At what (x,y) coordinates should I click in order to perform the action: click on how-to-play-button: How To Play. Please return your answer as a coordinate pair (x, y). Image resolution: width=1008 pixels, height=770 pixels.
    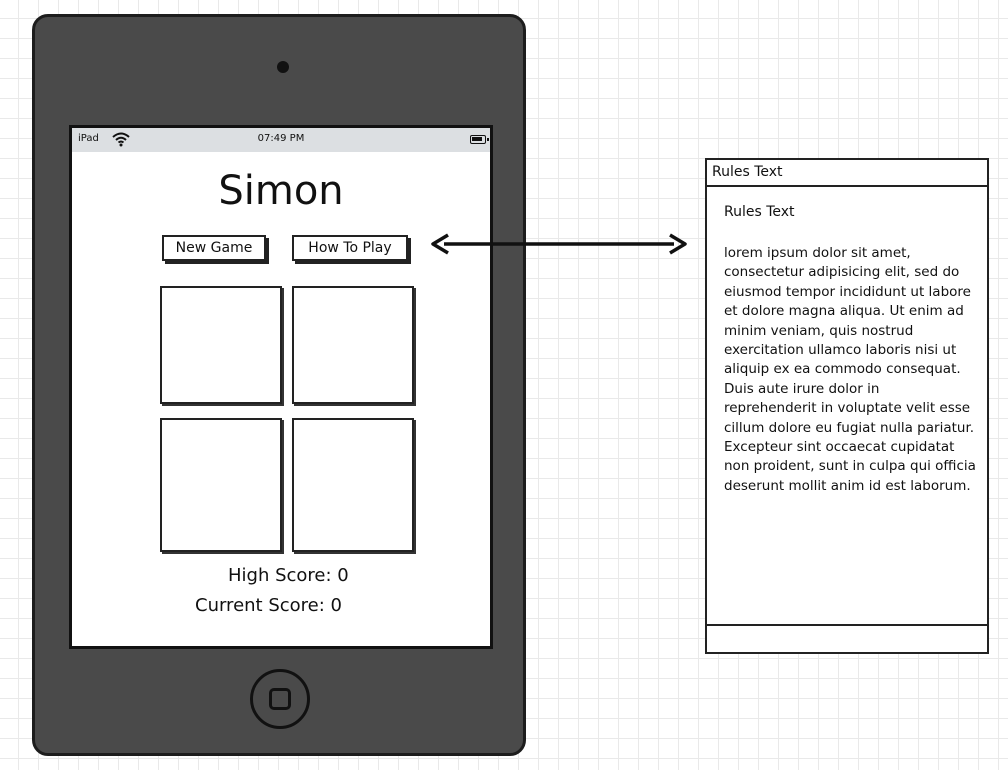
    Looking at the image, I should click on (350, 248).